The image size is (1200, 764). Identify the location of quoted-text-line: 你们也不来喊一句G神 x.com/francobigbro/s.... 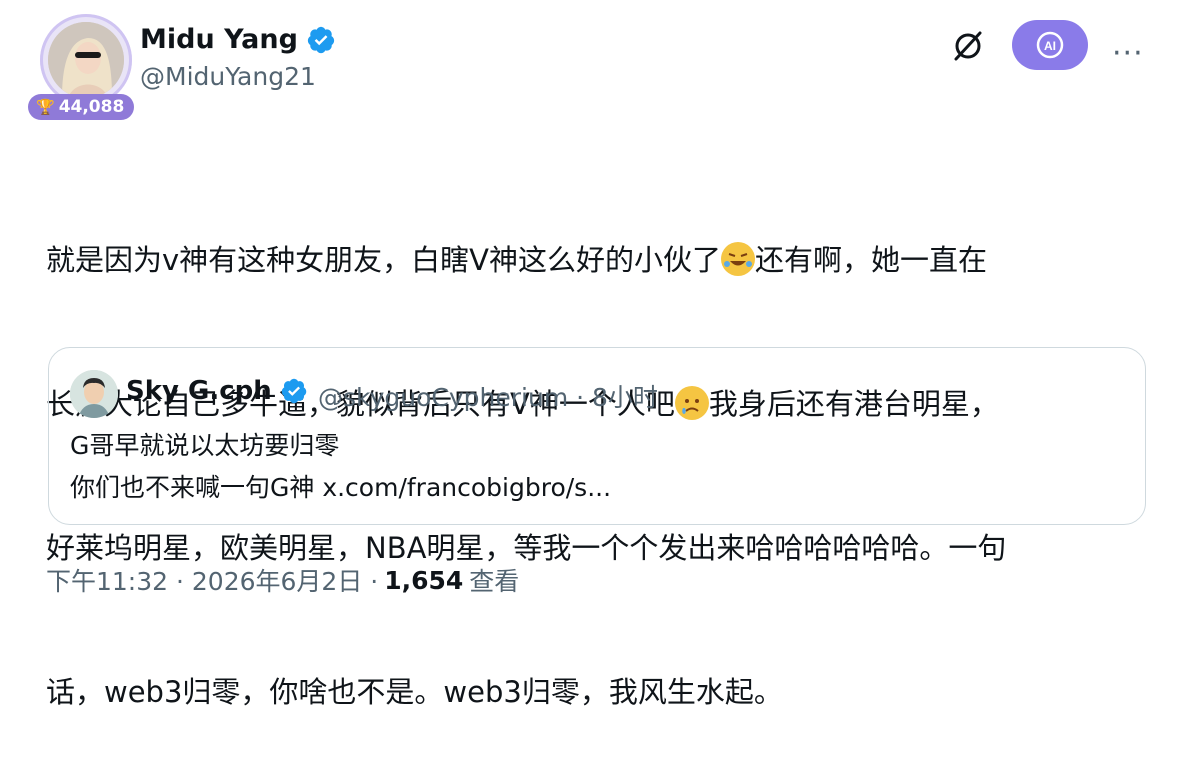
(341, 487).